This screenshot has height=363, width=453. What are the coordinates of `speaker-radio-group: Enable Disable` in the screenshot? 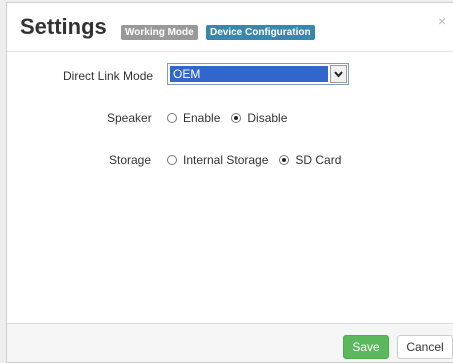 It's located at (232, 118).